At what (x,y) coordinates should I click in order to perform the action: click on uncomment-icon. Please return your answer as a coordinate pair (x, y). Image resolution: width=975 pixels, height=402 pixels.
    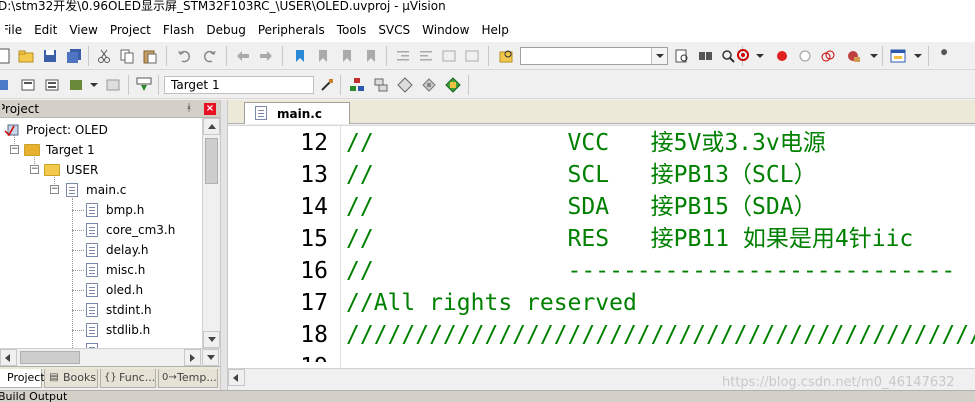
    Looking at the image, I should click on (472, 56).